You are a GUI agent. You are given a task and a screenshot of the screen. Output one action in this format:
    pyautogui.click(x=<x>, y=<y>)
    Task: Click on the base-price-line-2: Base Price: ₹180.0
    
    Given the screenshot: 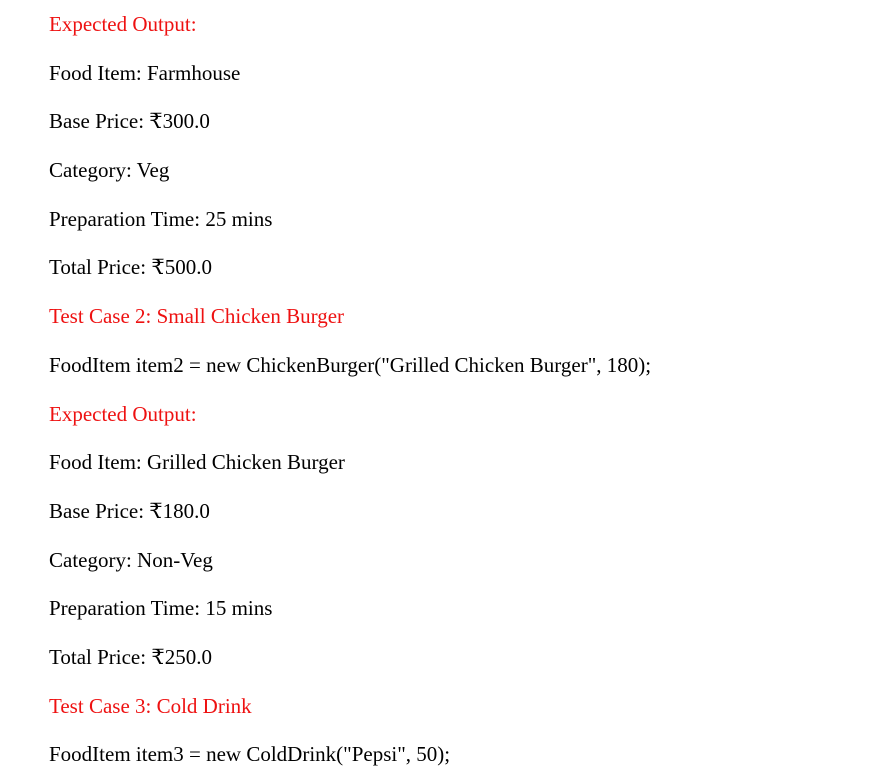 What is the action you would take?
    pyautogui.click(x=129, y=510)
    